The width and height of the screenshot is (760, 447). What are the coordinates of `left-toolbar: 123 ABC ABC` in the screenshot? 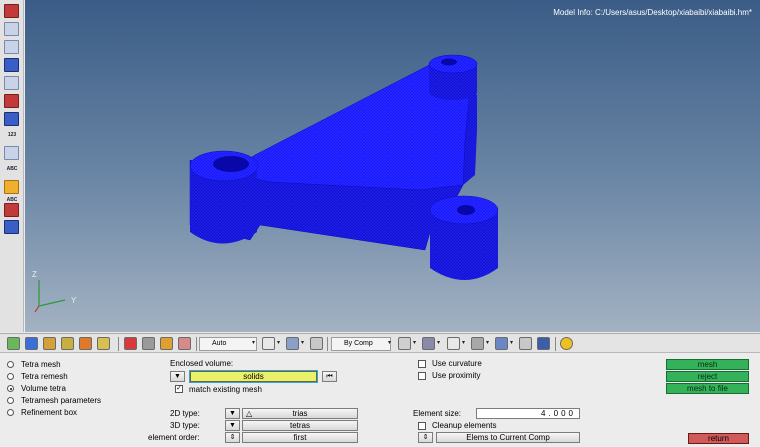 It's located at (12, 166).